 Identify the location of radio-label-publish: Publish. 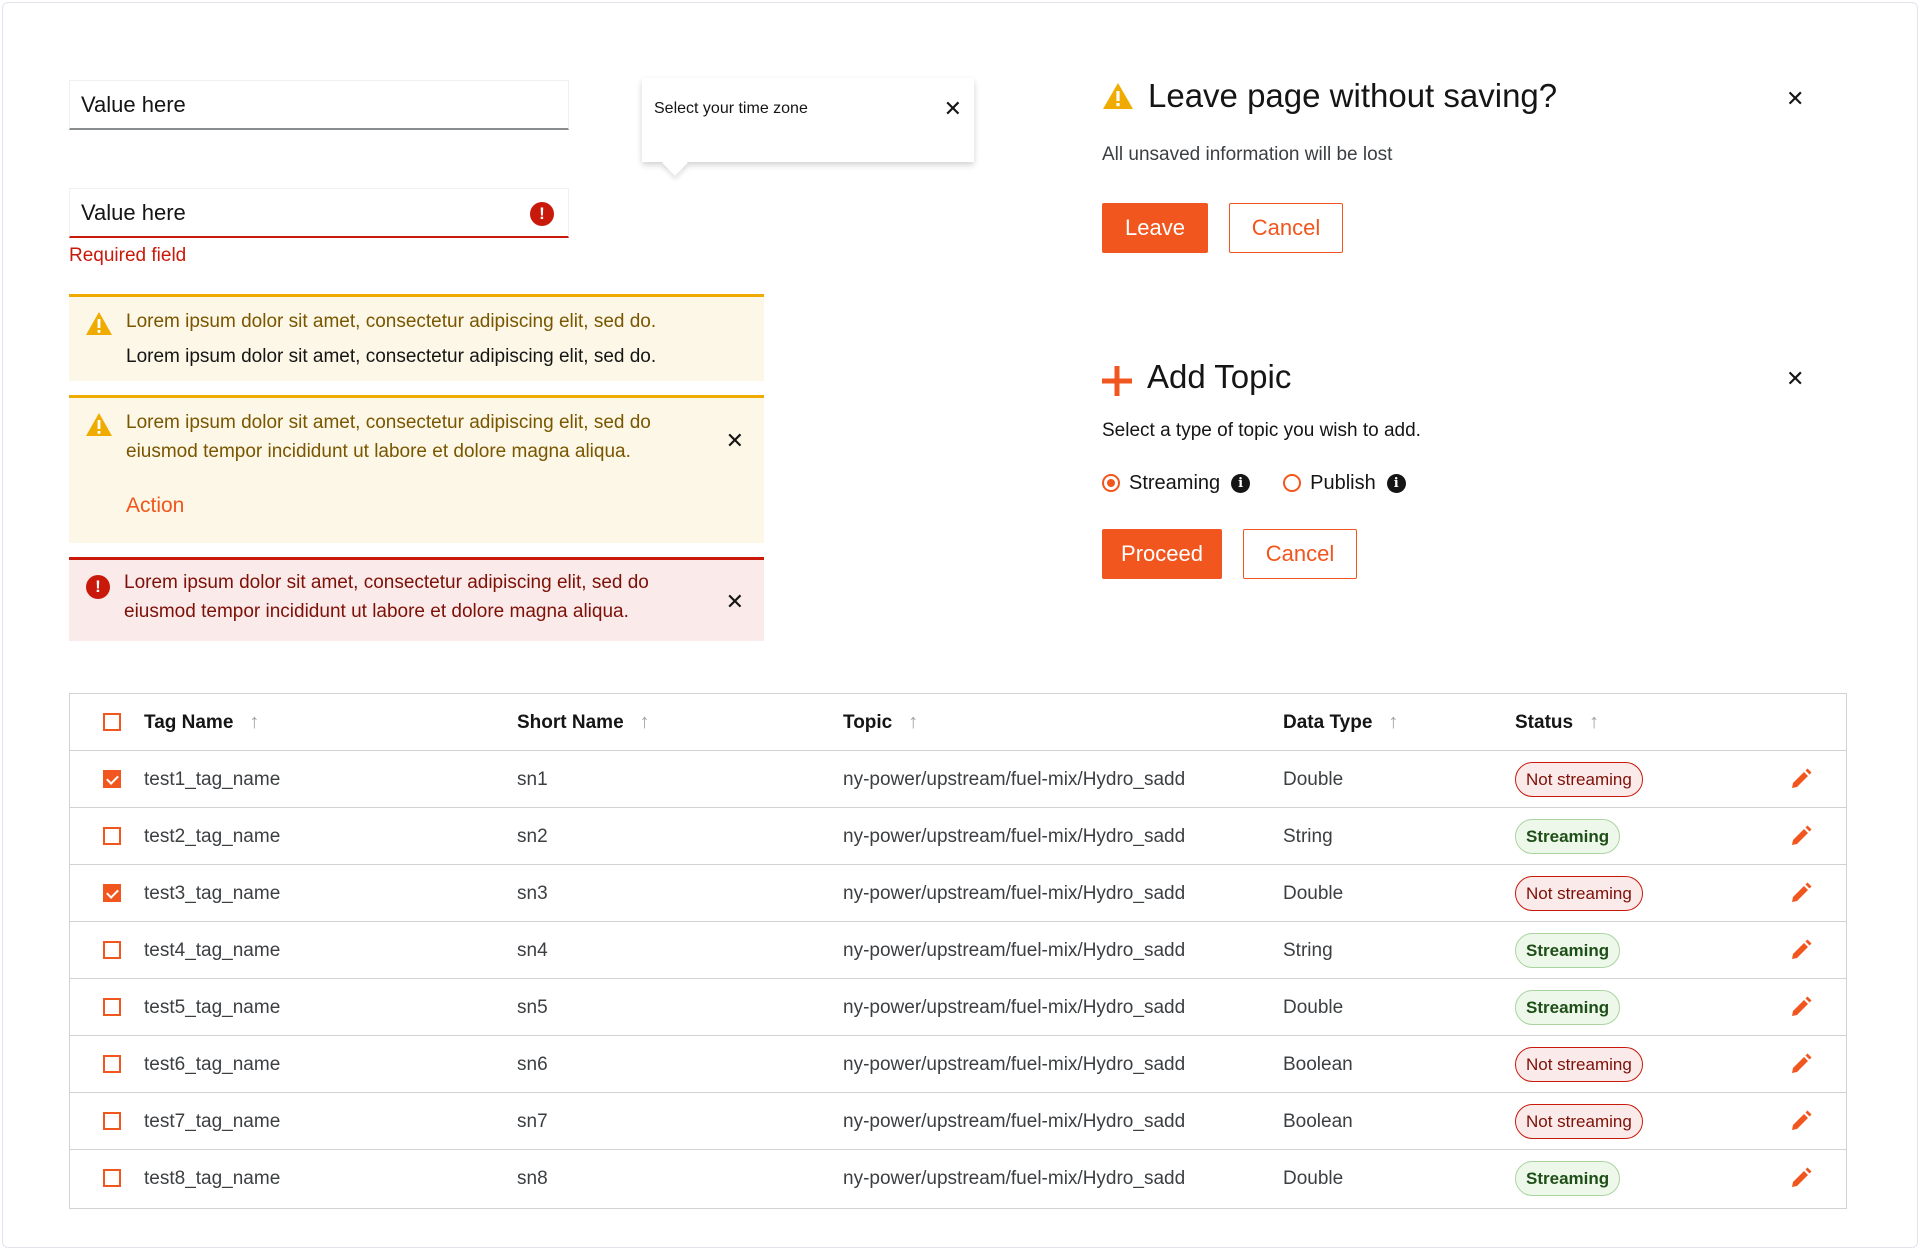
(1343, 482).